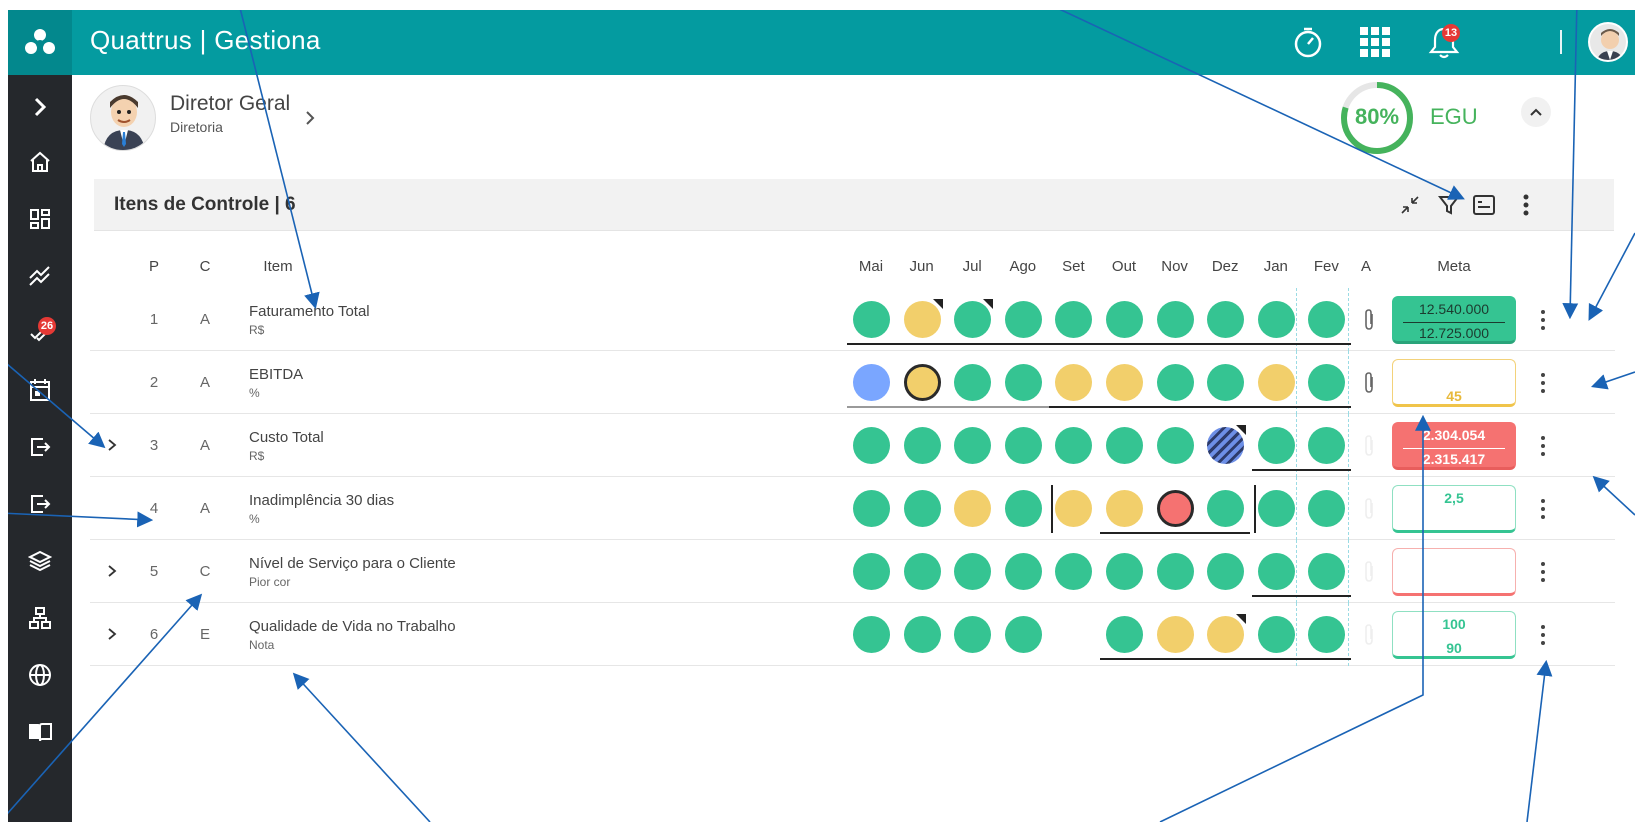  What do you see at coordinates (1526, 205) in the screenshot?
I see `section-menu-button` at bounding box center [1526, 205].